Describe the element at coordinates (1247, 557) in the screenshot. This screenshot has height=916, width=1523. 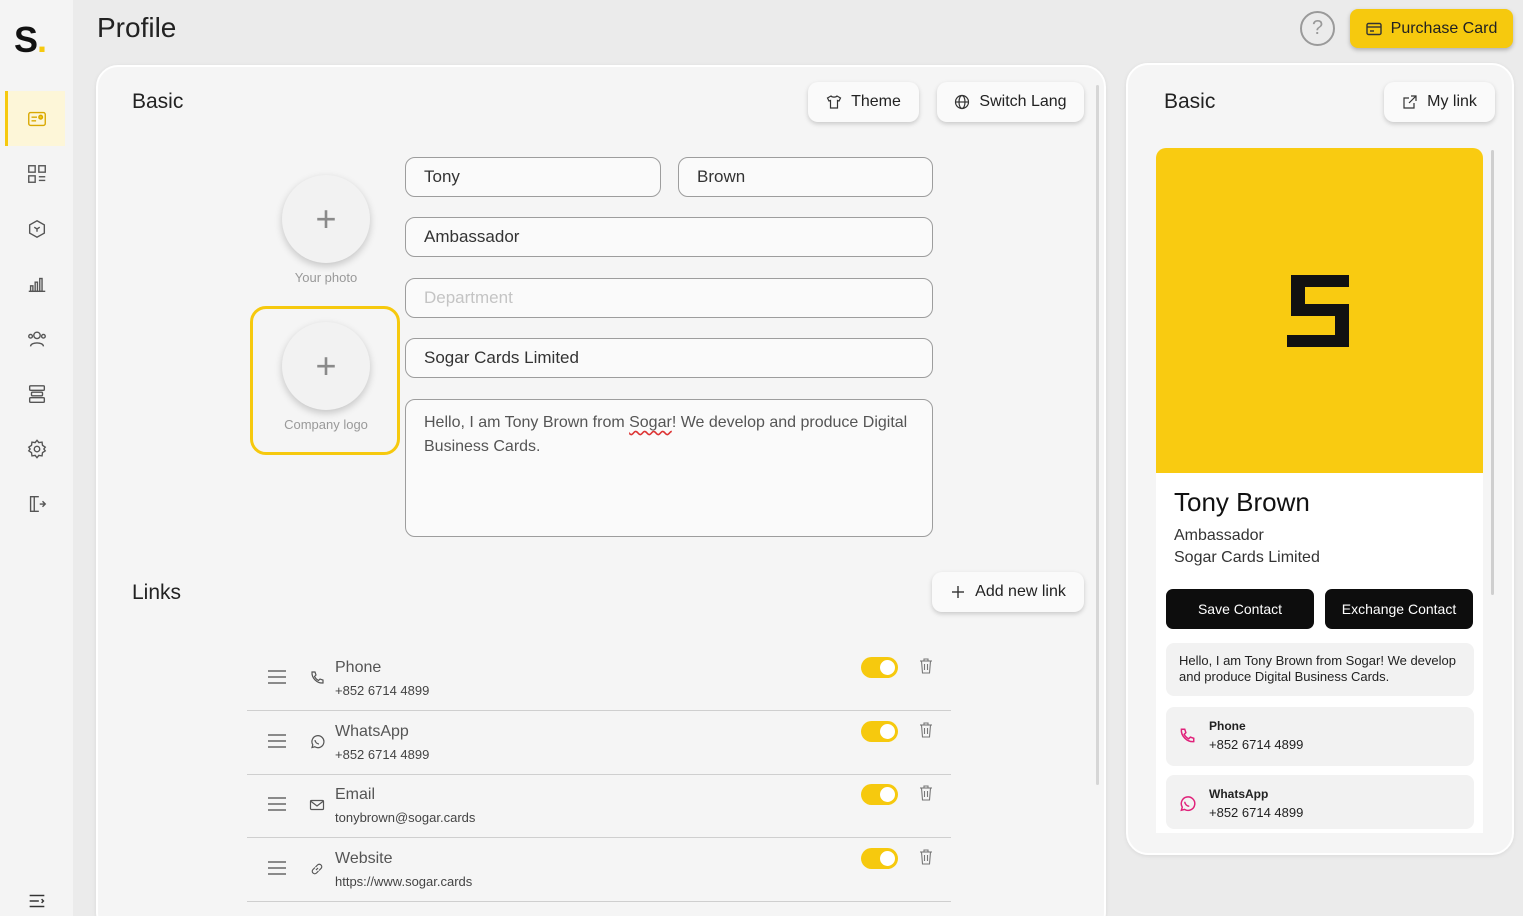
I see `card-company: Sogar Cards Limited` at that location.